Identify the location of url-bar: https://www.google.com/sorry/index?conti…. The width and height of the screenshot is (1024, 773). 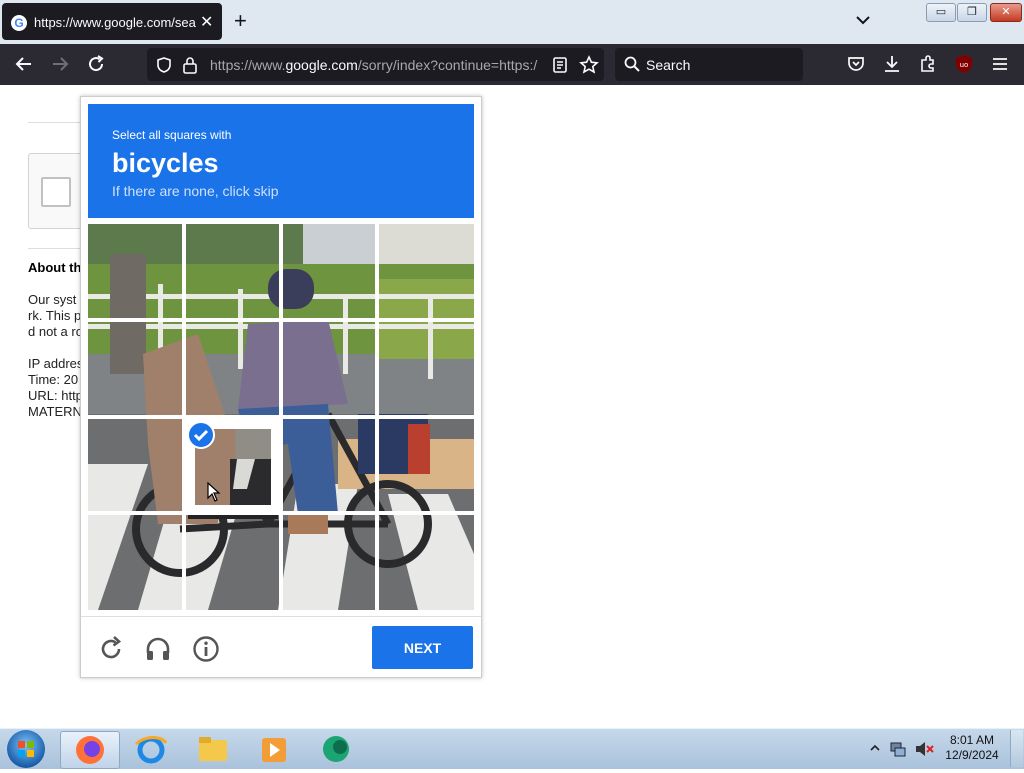
(375, 64).